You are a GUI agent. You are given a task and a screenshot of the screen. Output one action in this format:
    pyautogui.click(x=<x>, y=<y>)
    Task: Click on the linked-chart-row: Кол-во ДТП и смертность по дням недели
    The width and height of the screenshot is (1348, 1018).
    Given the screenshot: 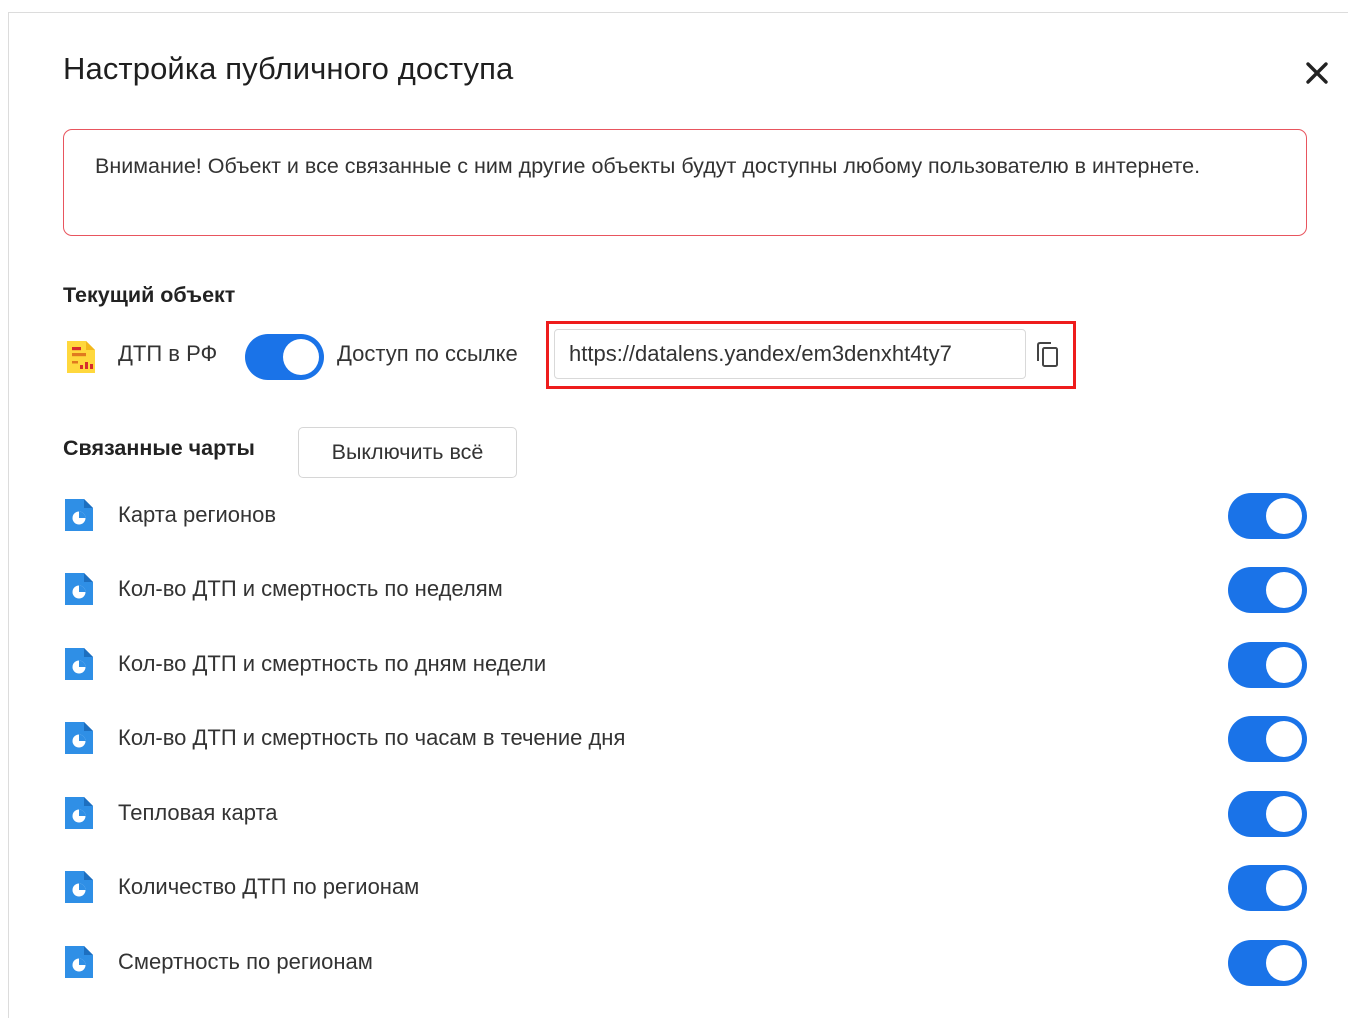 What is the action you would take?
    pyautogui.click(x=685, y=665)
    